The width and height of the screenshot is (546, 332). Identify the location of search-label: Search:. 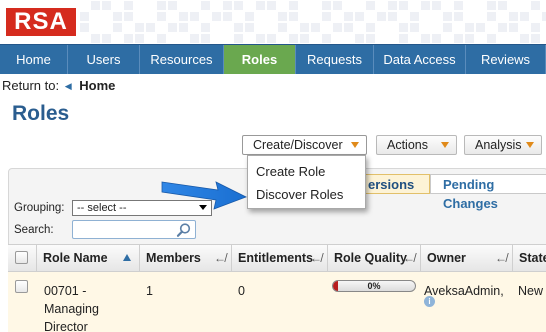
(34, 230).